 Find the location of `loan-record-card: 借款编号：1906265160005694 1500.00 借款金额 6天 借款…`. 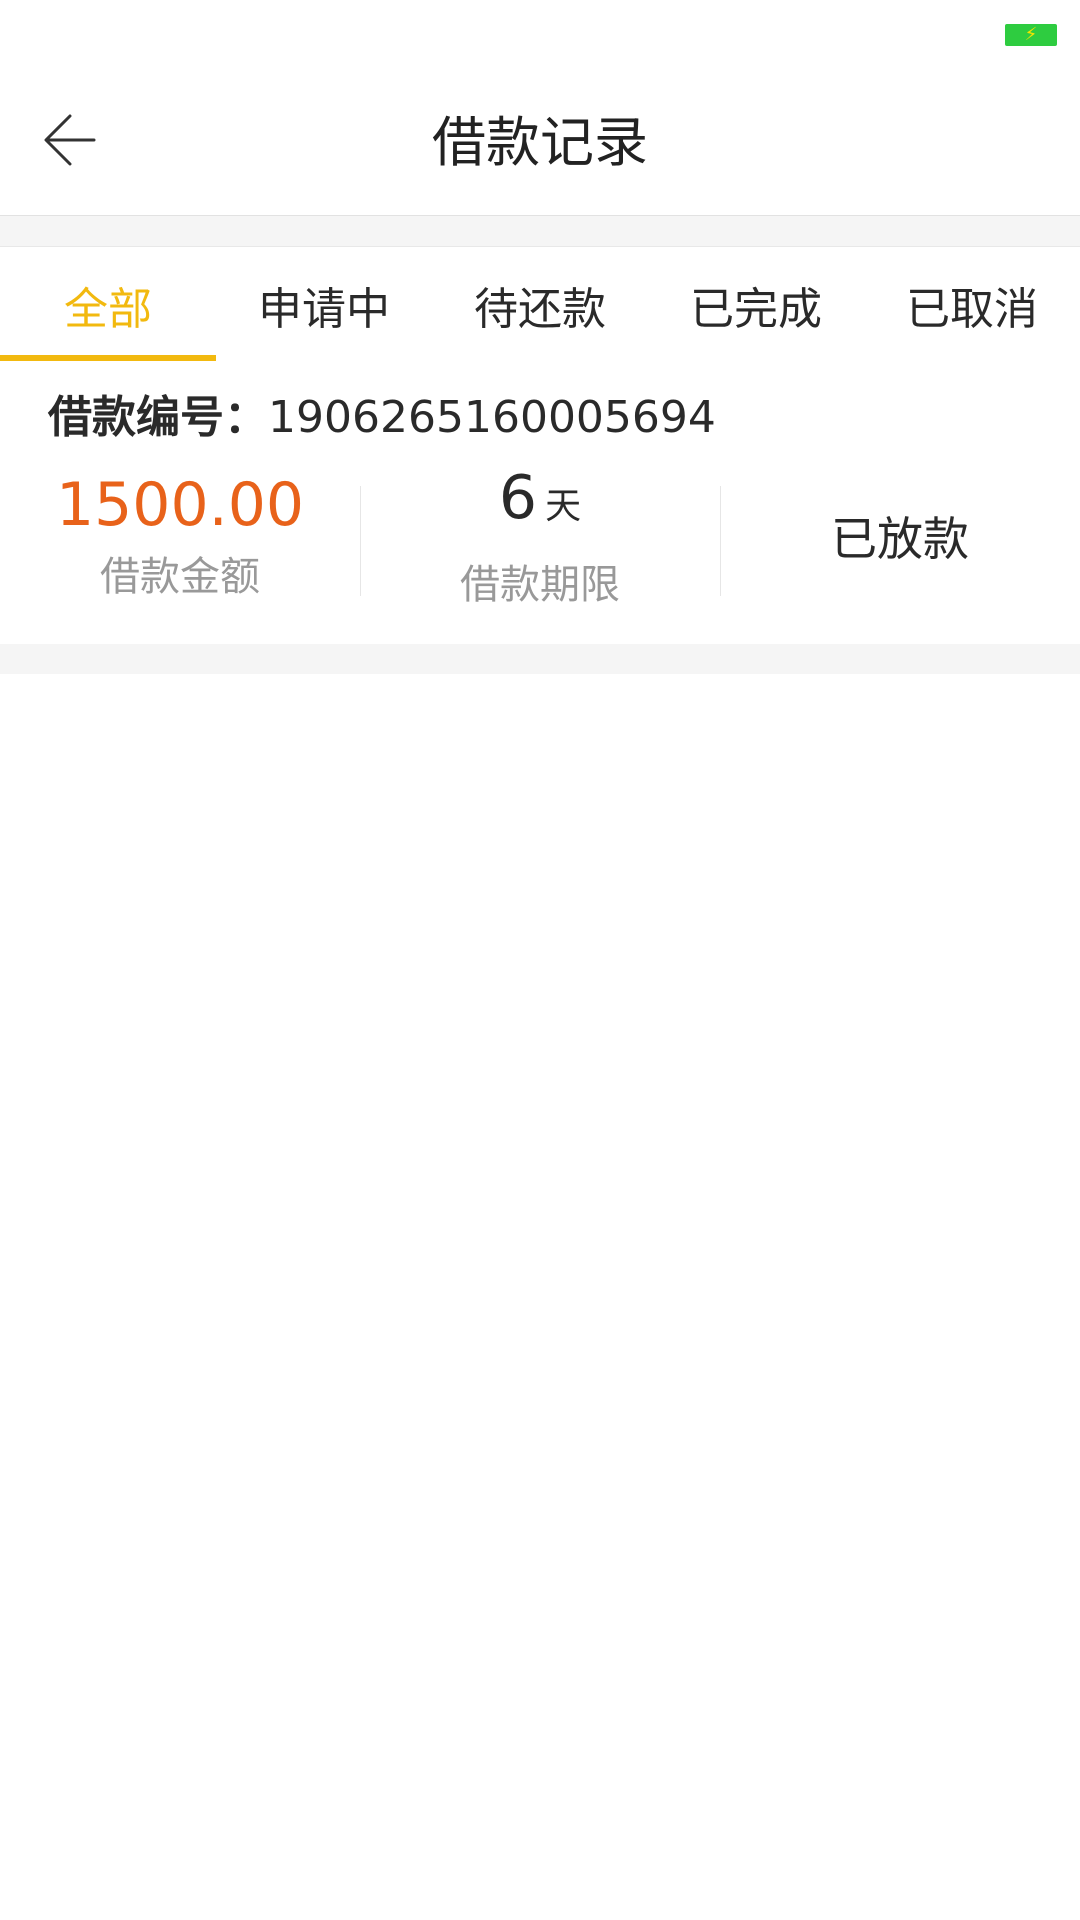

loan-record-card: 借款编号：1906265160005694 1500.00 借款金额 6天 借款… is located at coordinates (540, 502).